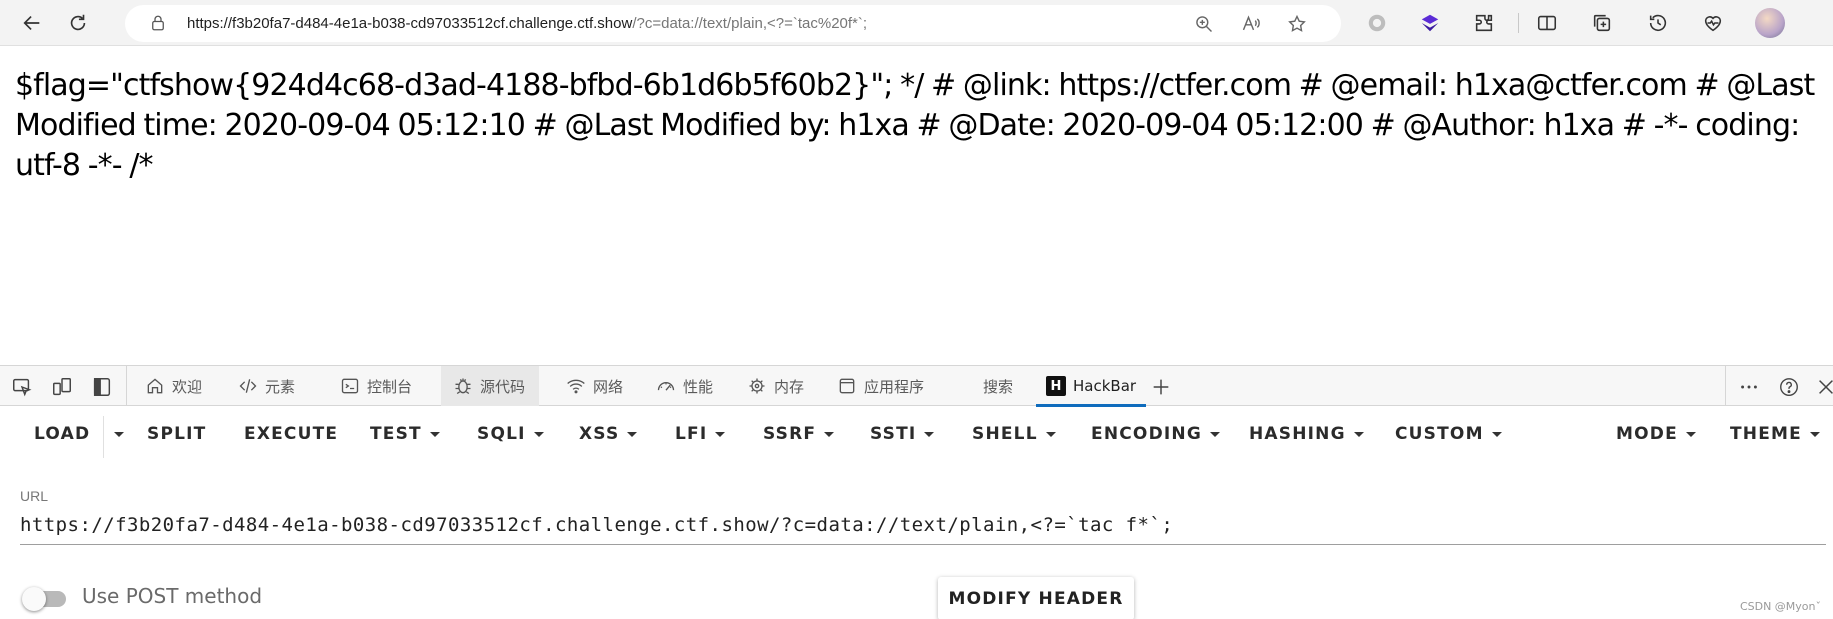 The width and height of the screenshot is (1833, 619). I want to click on tab-elements: 元素, so click(266, 386).